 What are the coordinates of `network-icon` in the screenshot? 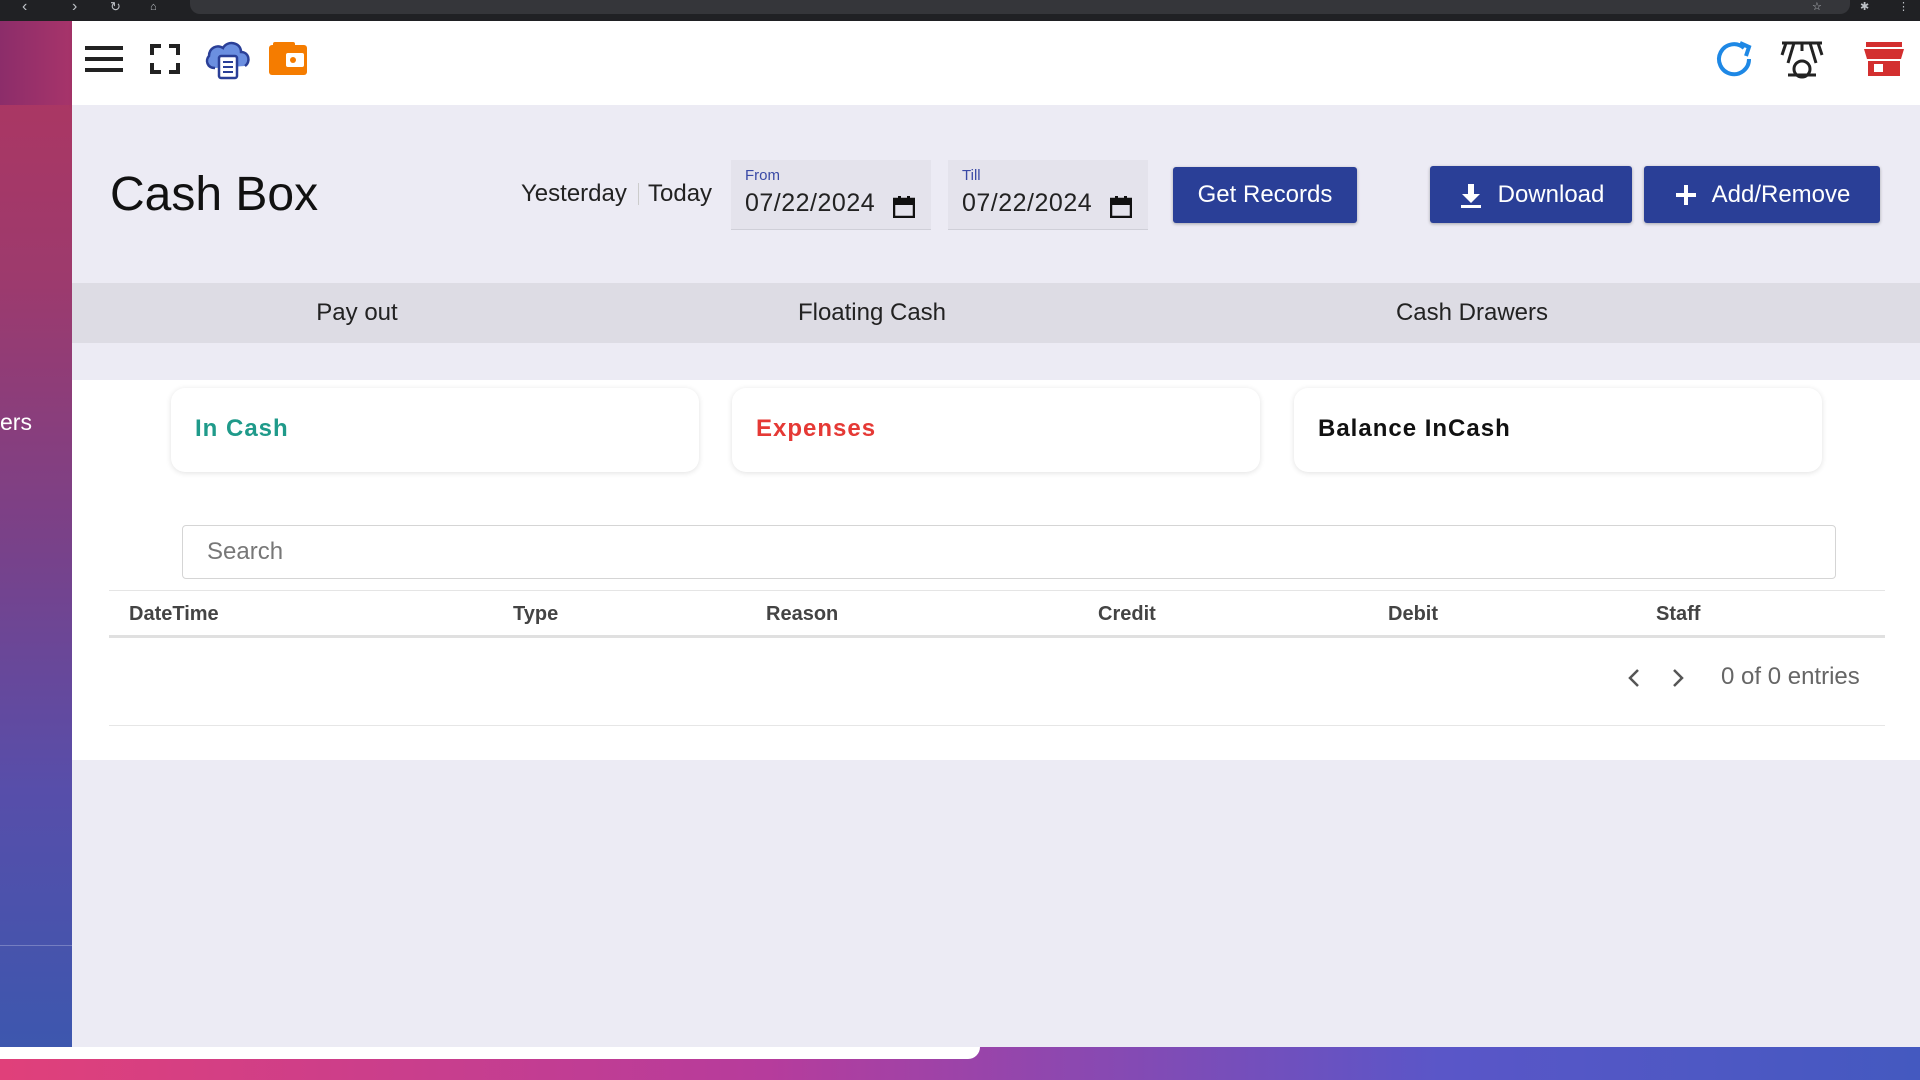 It's located at (1802, 59).